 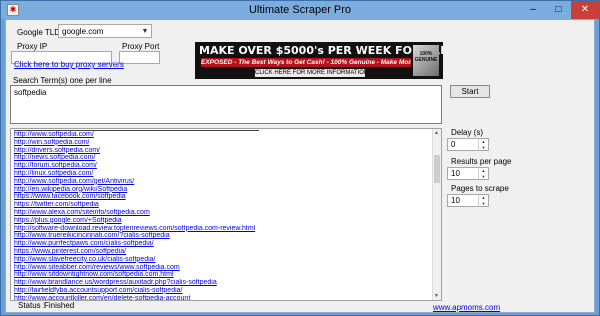 What do you see at coordinates (69, 64) in the screenshot?
I see `buy-proxy-link: Click here to buy proxy servers` at bounding box center [69, 64].